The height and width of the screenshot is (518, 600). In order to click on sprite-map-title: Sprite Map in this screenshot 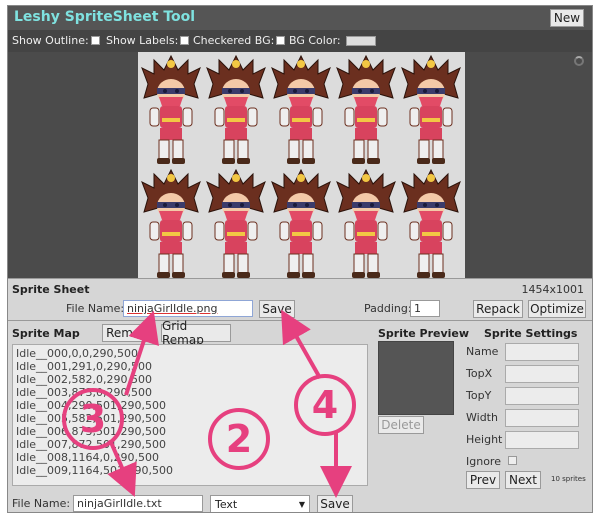, I will do `click(46, 333)`.